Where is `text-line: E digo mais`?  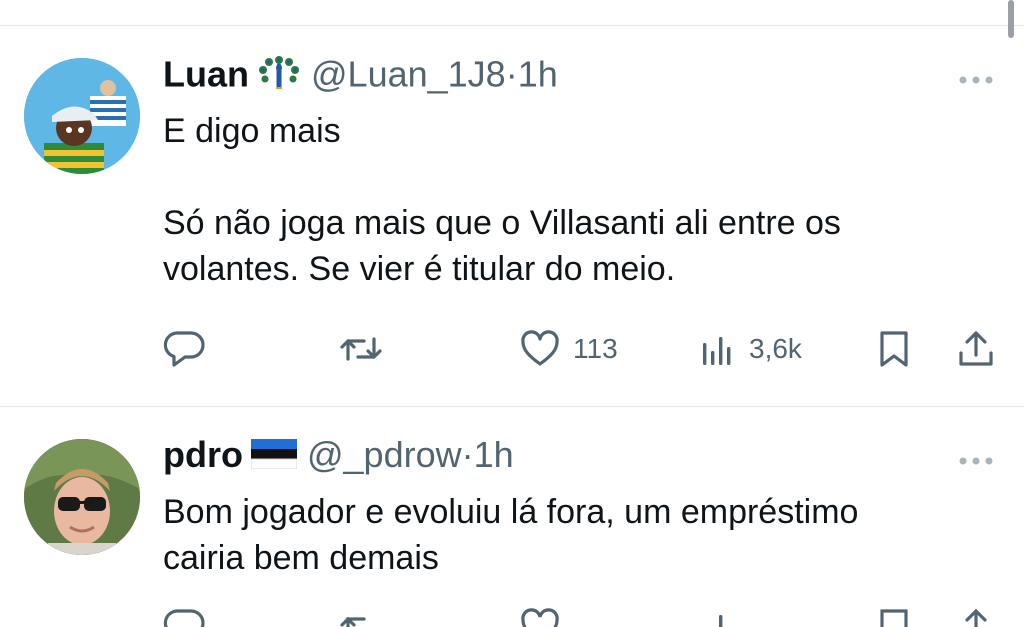 text-line: E digo mais is located at coordinates (252, 131).